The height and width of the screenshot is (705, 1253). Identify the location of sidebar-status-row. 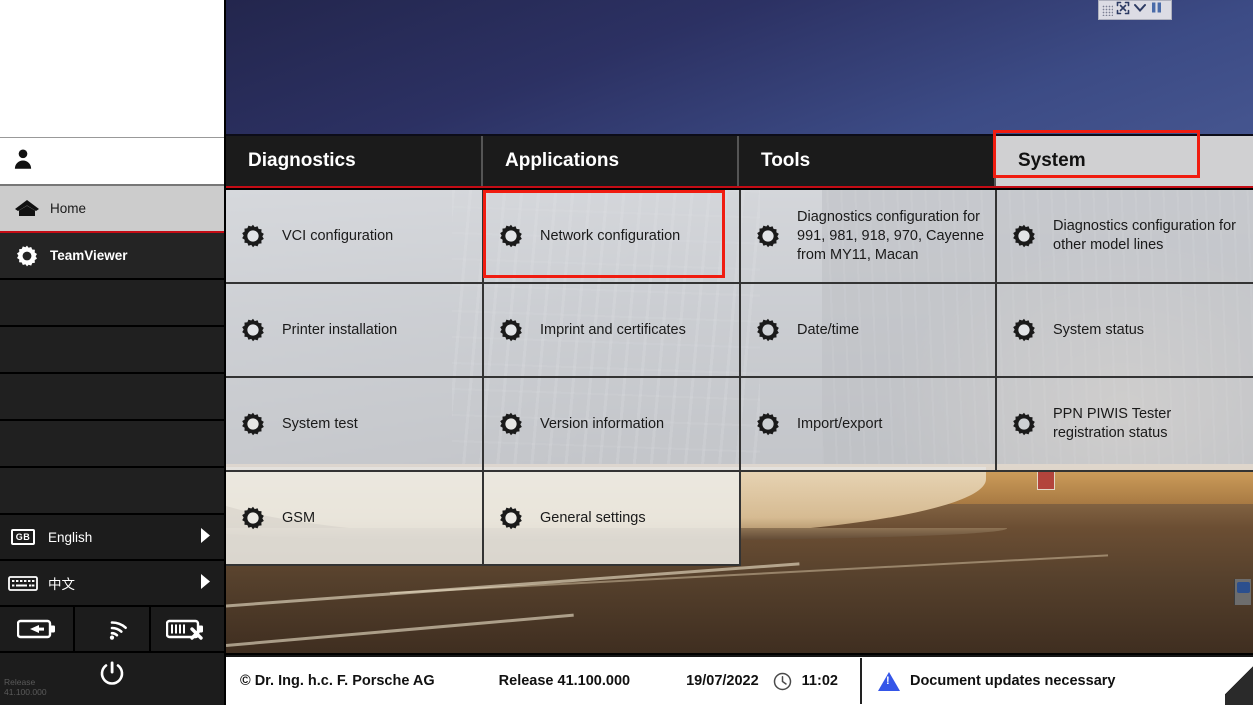
(112, 630).